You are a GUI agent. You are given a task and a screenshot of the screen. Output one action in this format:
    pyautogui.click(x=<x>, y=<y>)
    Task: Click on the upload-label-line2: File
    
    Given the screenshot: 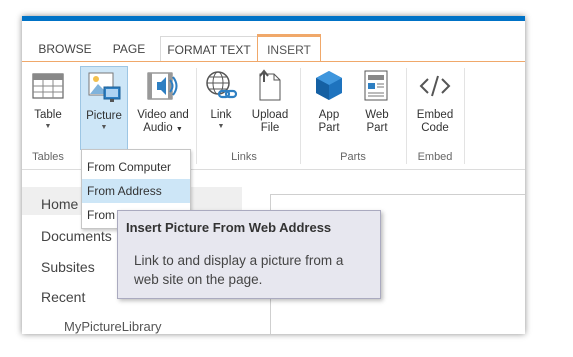 What is the action you would take?
    pyautogui.click(x=270, y=128)
    